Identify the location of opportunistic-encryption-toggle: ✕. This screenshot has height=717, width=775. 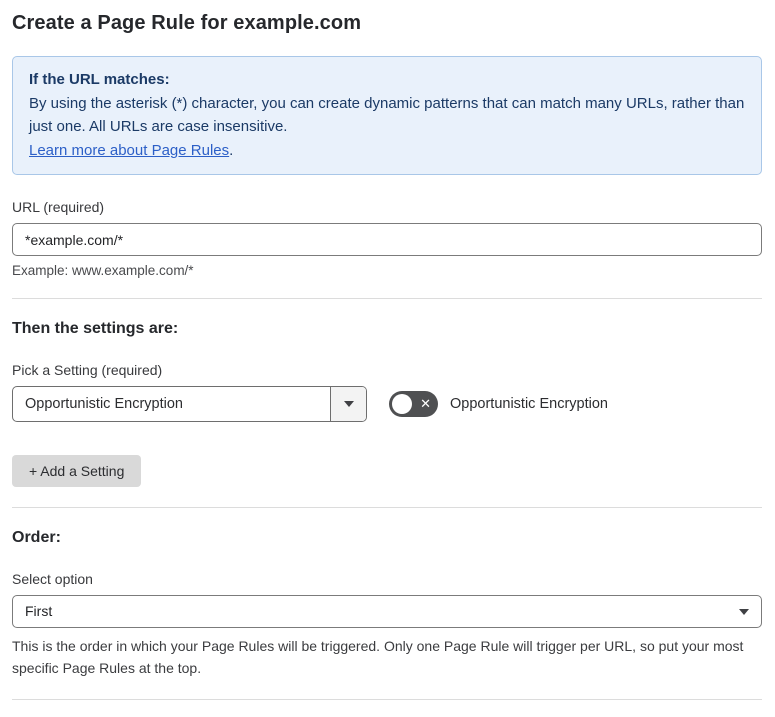
(413, 404).